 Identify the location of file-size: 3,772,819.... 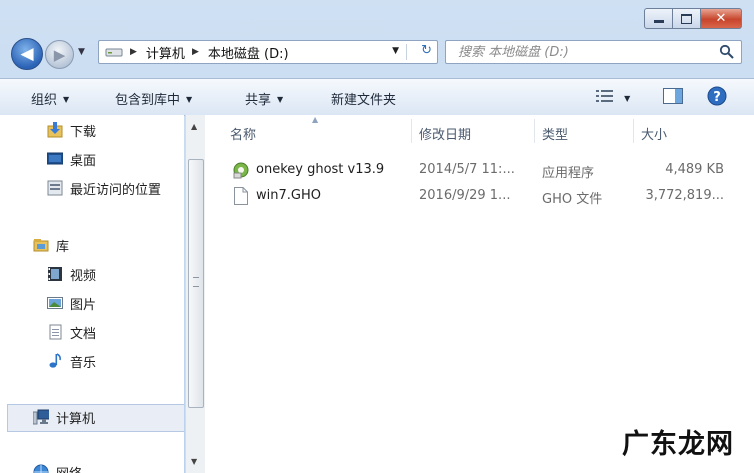
(684, 195).